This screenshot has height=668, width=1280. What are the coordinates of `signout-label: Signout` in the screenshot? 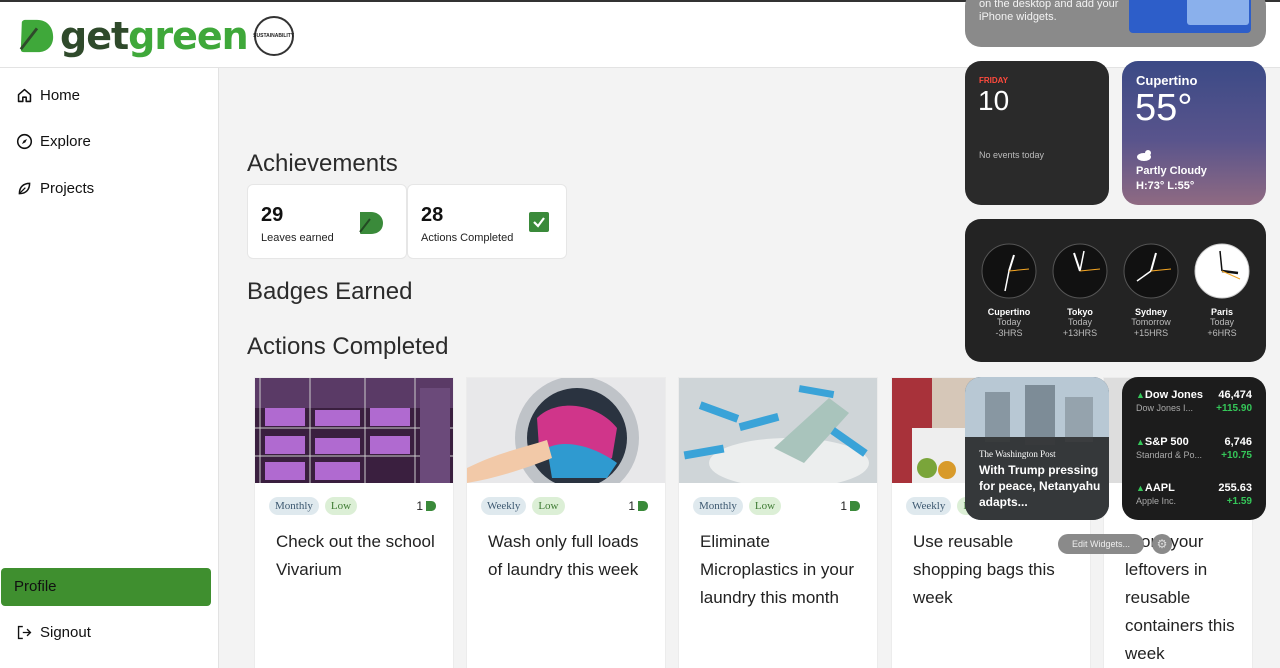 It's located at (65, 632).